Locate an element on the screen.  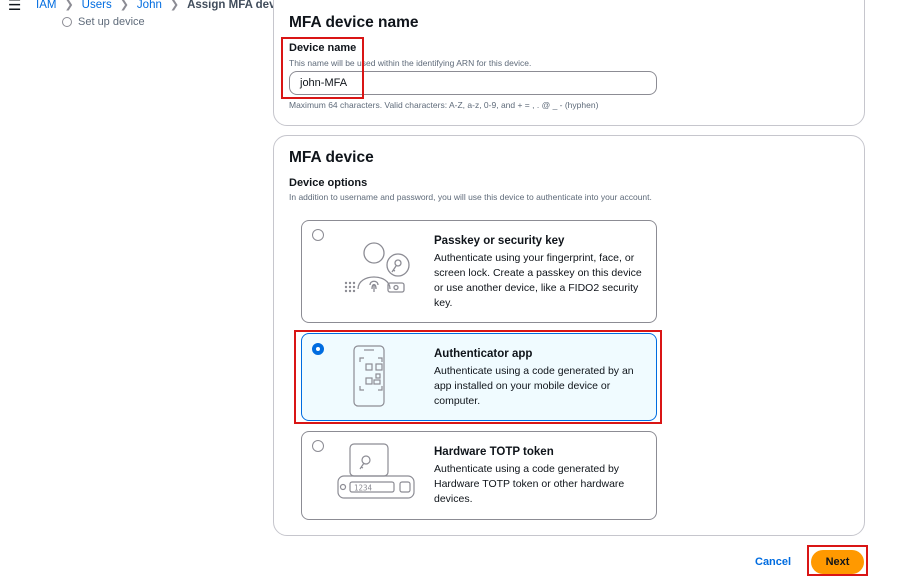
section-title-mfa-device: MFA device is located at coordinates (331, 157).